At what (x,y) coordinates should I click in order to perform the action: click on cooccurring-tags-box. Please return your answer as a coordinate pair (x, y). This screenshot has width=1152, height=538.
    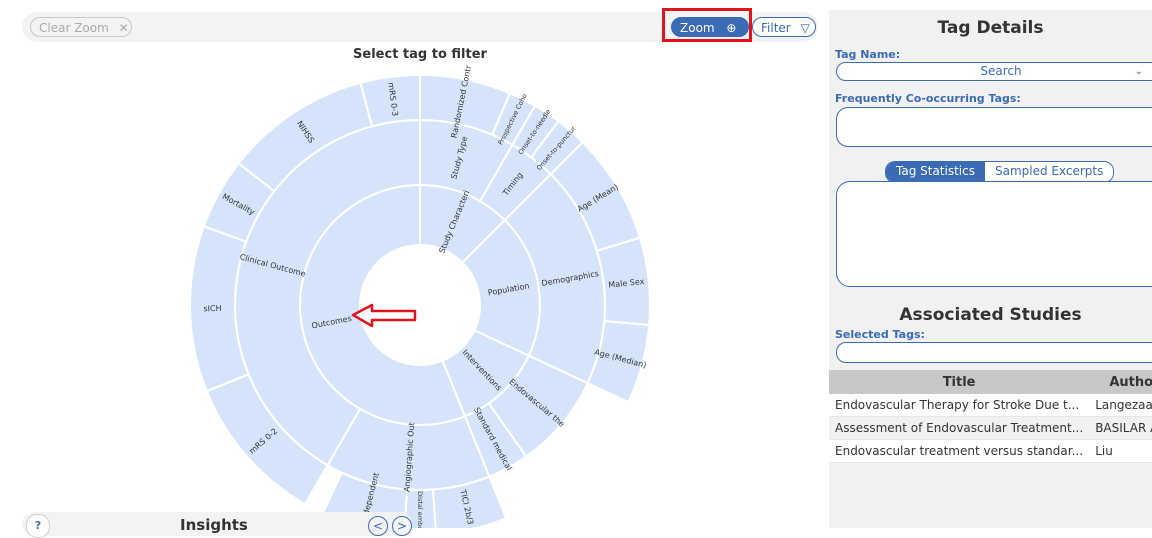
    Looking at the image, I should click on (994, 127).